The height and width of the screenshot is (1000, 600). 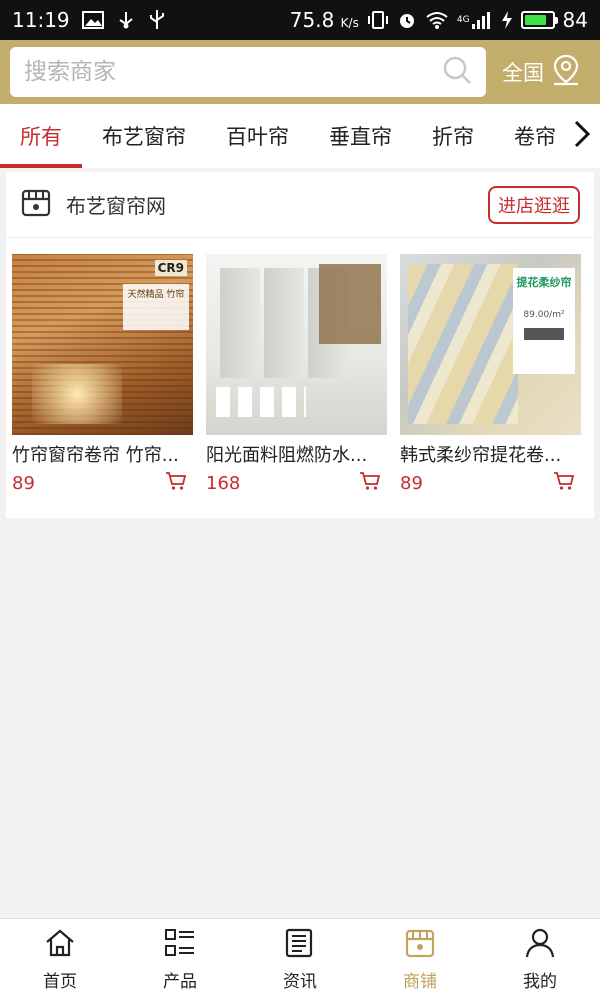 What do you see at coordinates (420, 981) in the screenshot?
I see `nav-store-label: 商铺` at bounding box center [420, 981].